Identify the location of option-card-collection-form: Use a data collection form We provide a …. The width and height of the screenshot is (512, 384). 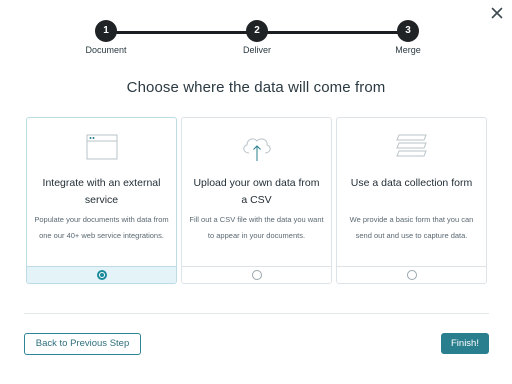
(411, 200).